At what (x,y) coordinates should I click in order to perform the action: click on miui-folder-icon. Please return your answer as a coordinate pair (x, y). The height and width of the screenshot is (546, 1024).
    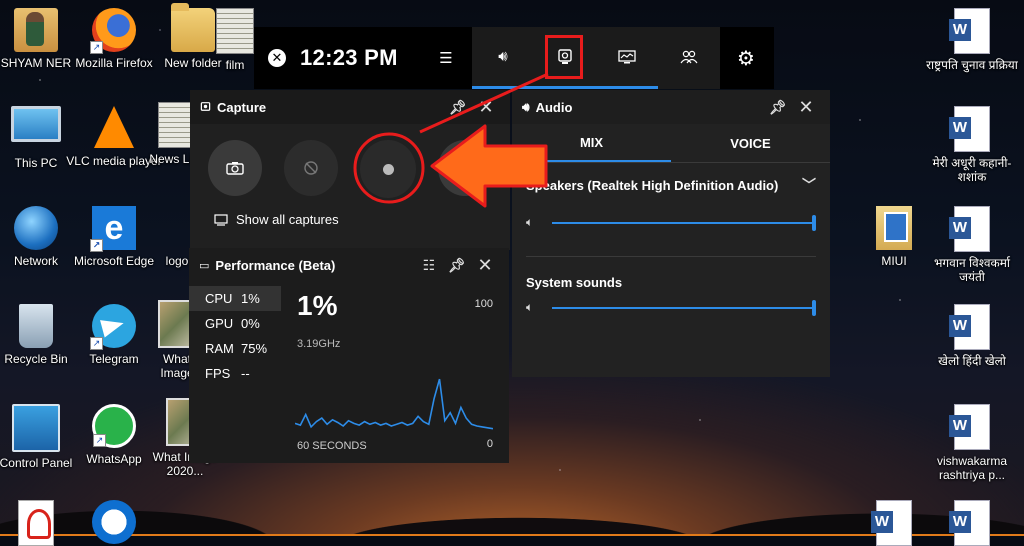
    Looking at the image, I should click on (894, 228).